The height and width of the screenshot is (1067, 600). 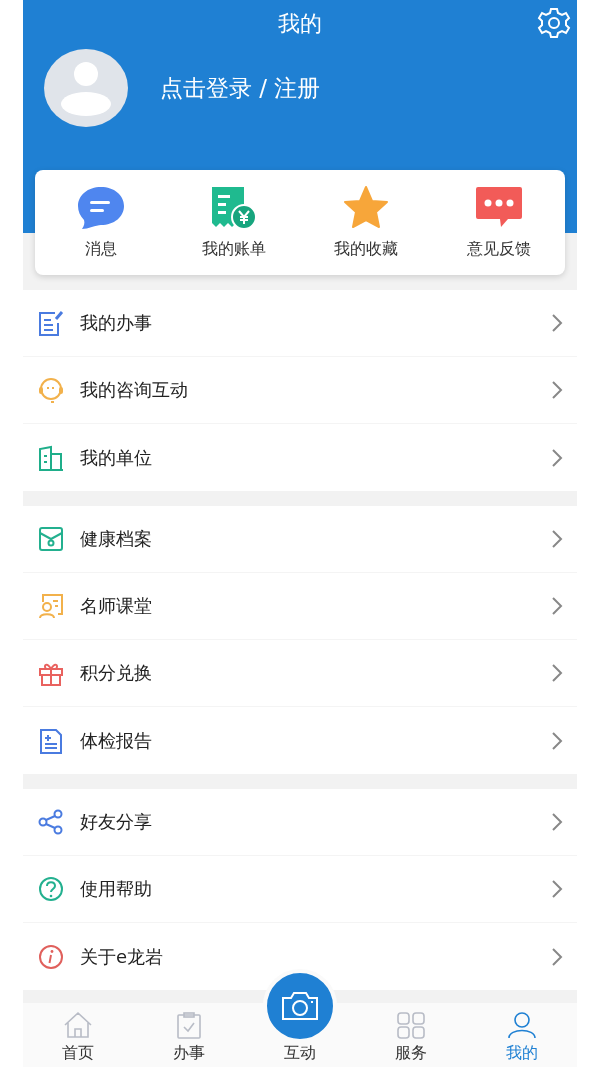 What do you see at coordinates (51, 457) in the screenshot?
I see `building-icon` at bounding box center [51, 457].